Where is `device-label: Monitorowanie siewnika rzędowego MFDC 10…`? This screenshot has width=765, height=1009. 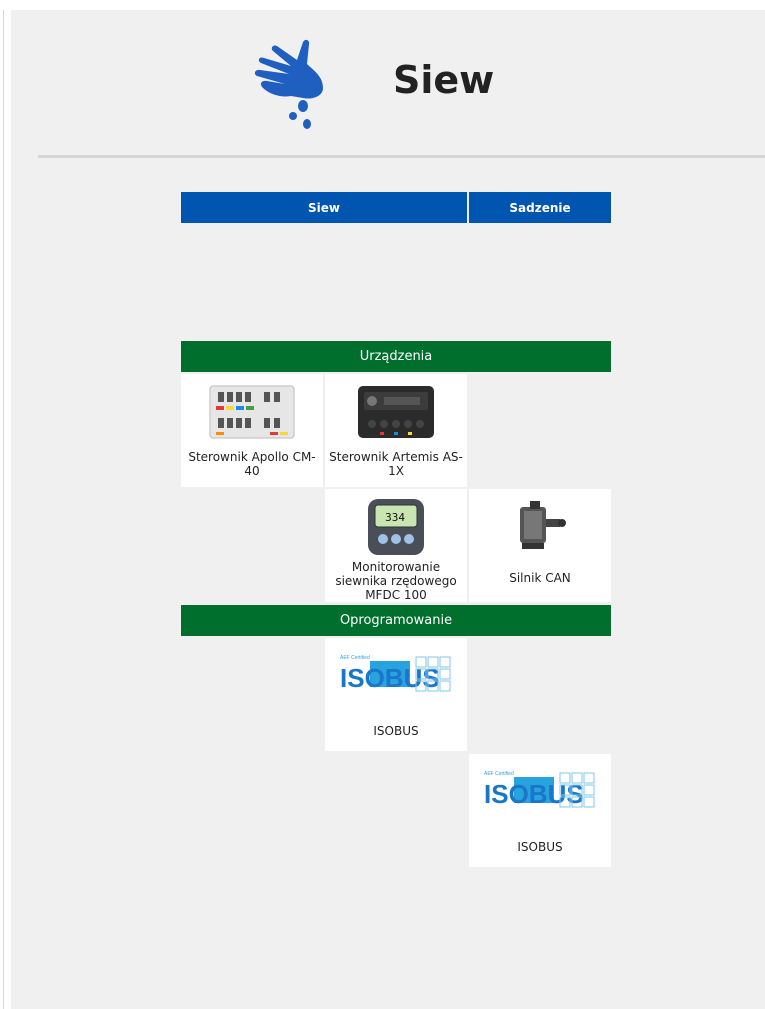
device-label: Monitorowanie siewnika rzędowego MFDC 10… is located at coordinates (396, 581).